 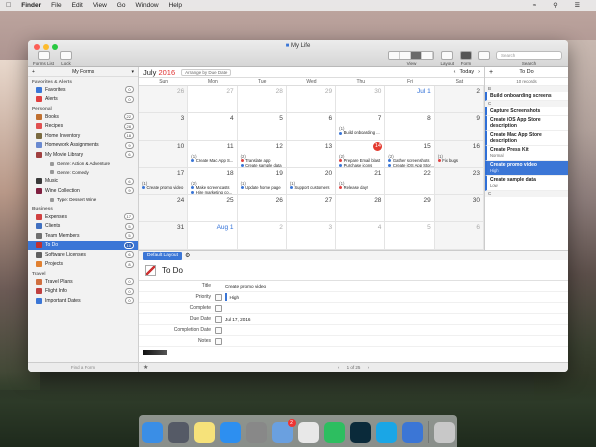 What do you see at coordinates (175, 5) in the screenshot?
I see `menu-help: Help` at bounding box center [175, 5].